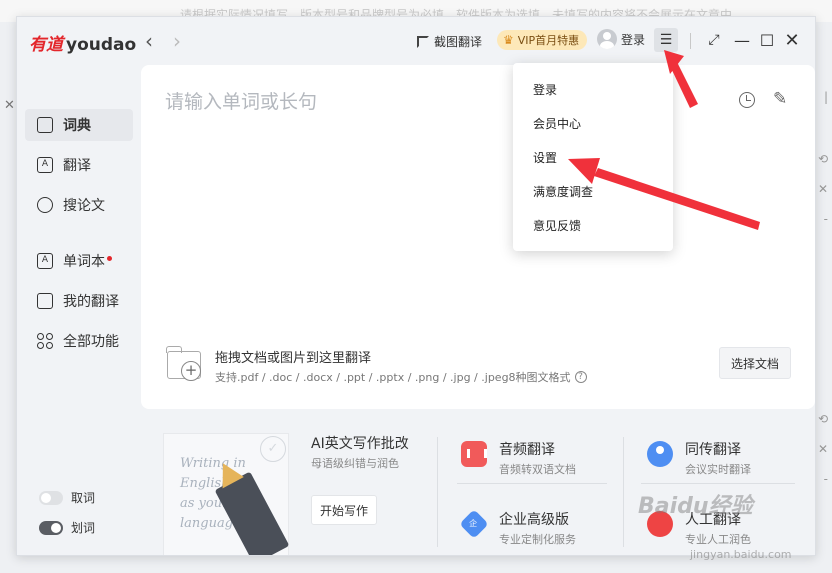 This screenshot has height=573, width=832. What do you see at coordinates (51, 527) in the screenshot?
I see `select-word-toggle` at bounding box center [51, 527].